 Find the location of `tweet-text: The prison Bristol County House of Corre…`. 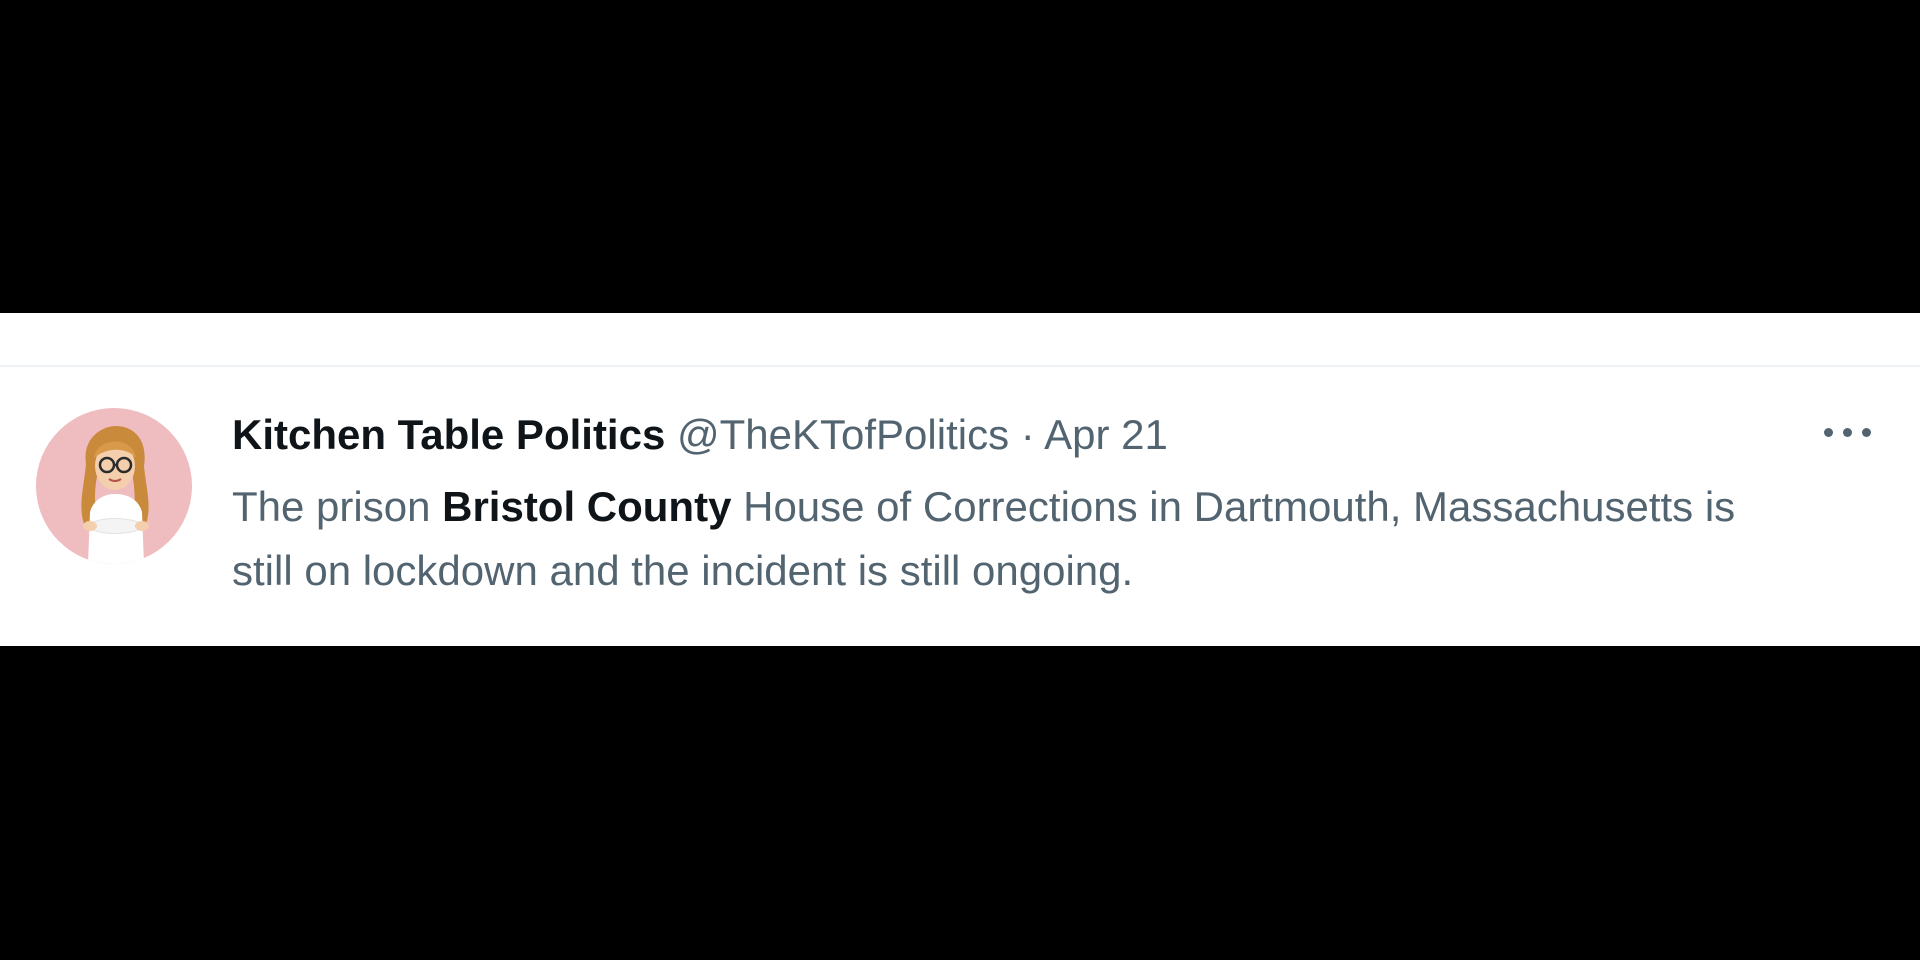

tweet-text: The prison Bristol County House of Corre… is located at coordinates (1012, 539).